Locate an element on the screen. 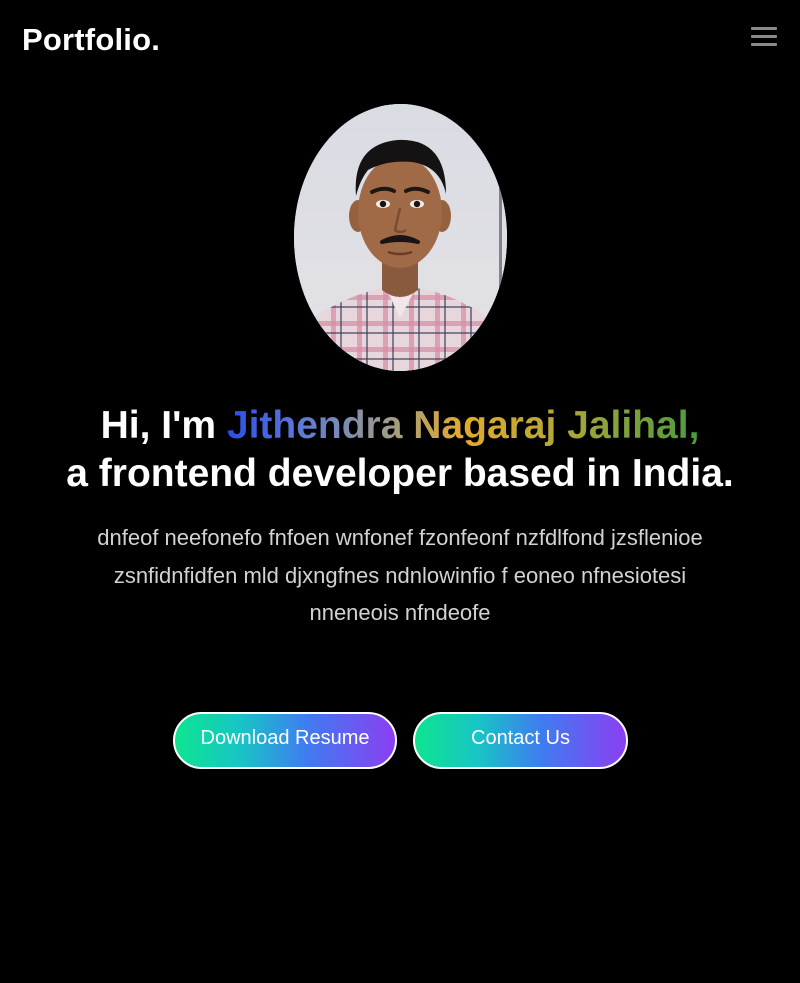  contact-us-button: Contact Us is located at coordinates (520, 740).